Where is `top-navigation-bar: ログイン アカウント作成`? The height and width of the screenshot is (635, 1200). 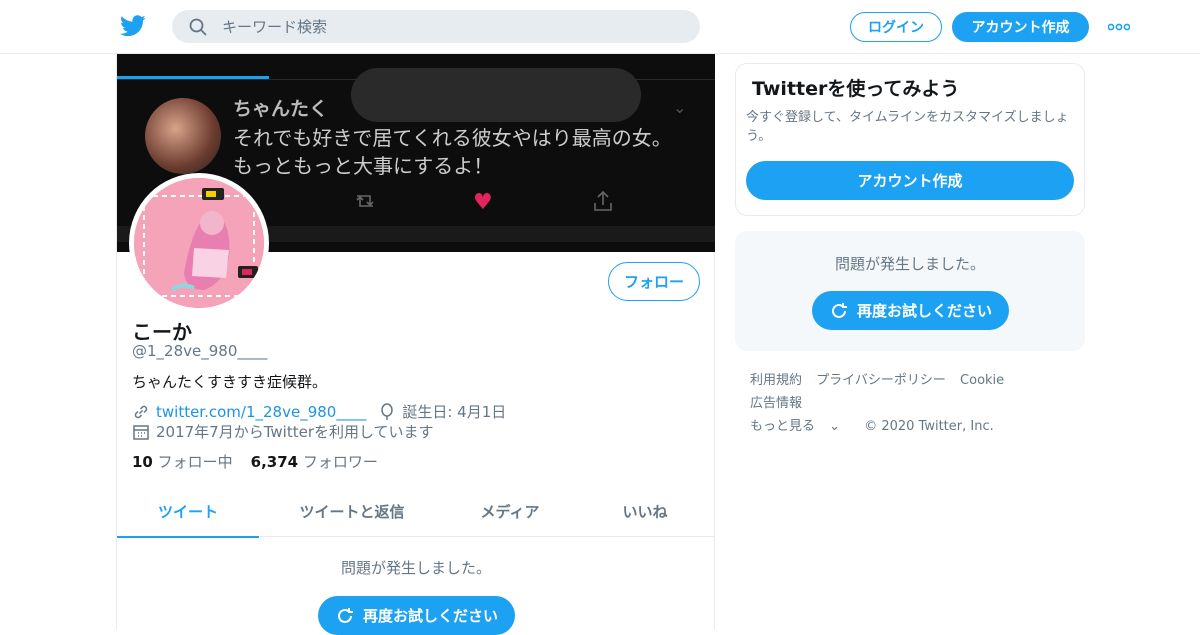
top-navigation-bar: ログイン アカウント作成 is located at coordinates (600, 27).